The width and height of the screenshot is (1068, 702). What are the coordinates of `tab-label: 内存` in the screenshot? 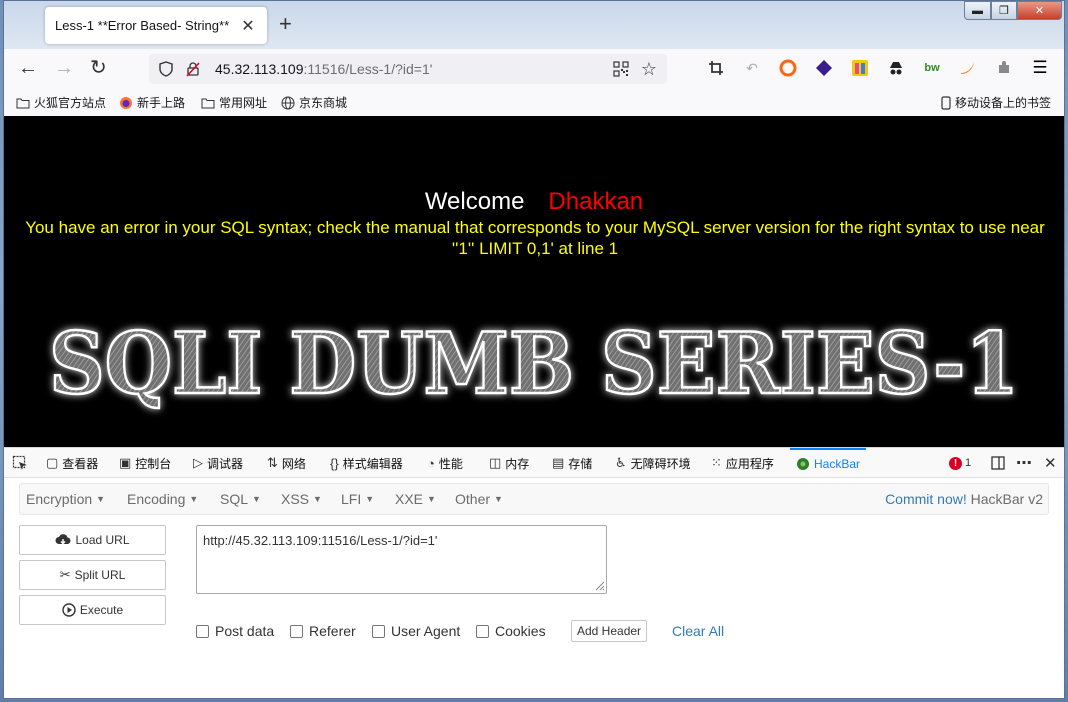 It's located at (517, 463).